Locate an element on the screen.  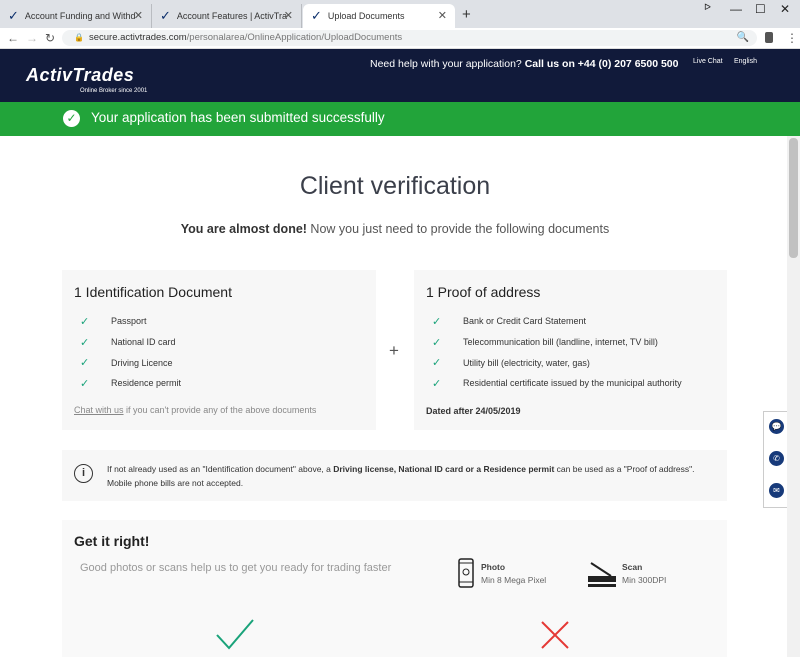
media-icon: ᐅ is located at coordinates (707, 7).